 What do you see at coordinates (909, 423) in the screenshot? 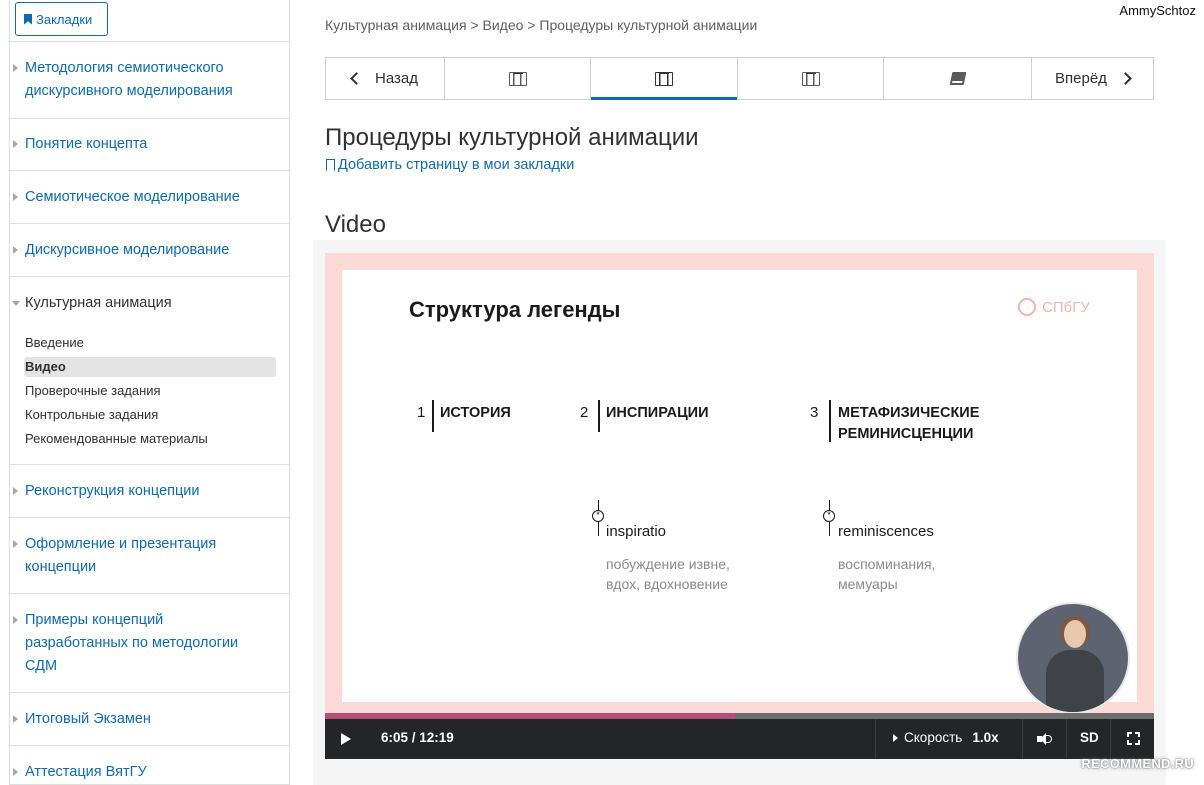
I see `slide-item-label: МЕТАФИЗИЧЕСКИЕ РЕМИНИСЦЕНЦИИ` at bounding box center [909, 423].